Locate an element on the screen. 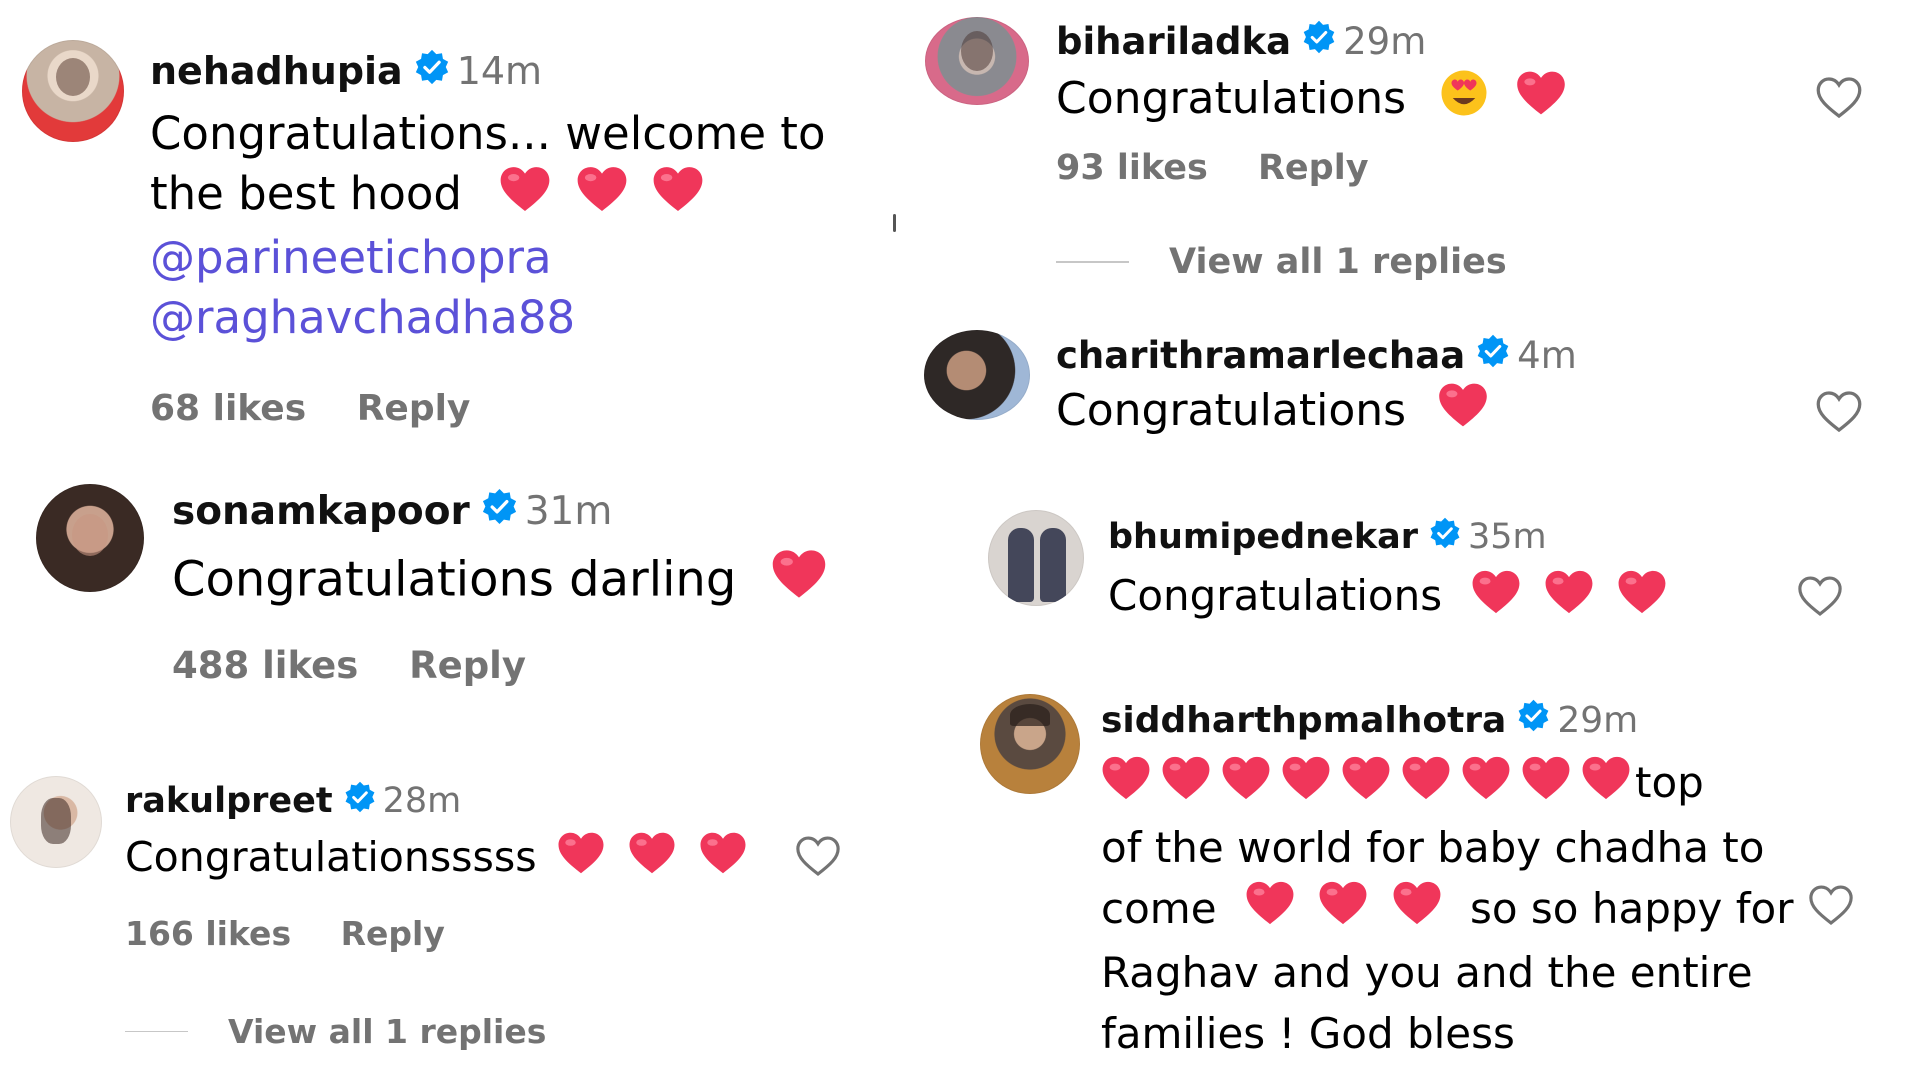  comment-time: 31m is located at coordinates (568, 511).